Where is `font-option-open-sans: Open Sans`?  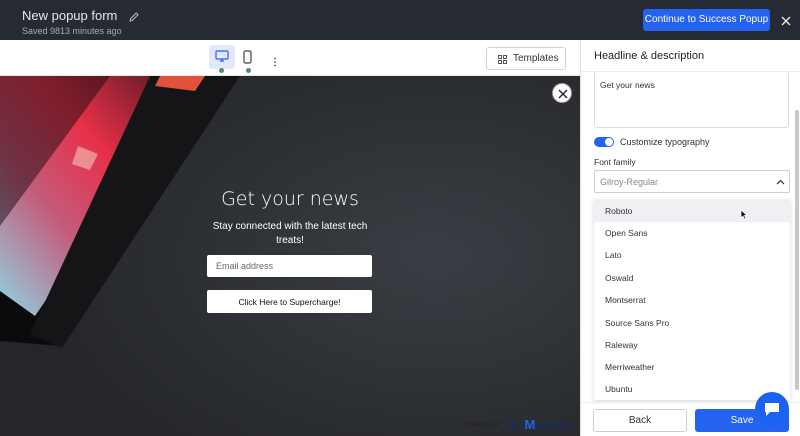 font-option-open-sans: Open Sans is located at coordinates (692, 233).